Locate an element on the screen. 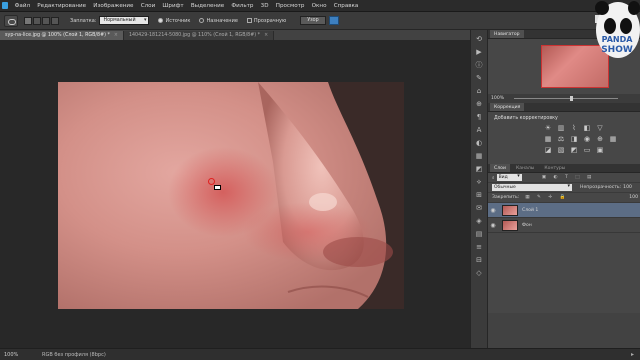  add-selection-icon is located at coordinates (37, 20).